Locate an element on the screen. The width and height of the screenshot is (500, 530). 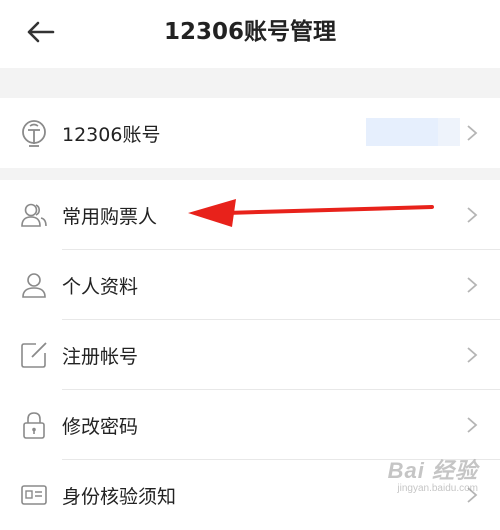
passengers-icon is located at coordinates (34, 215).